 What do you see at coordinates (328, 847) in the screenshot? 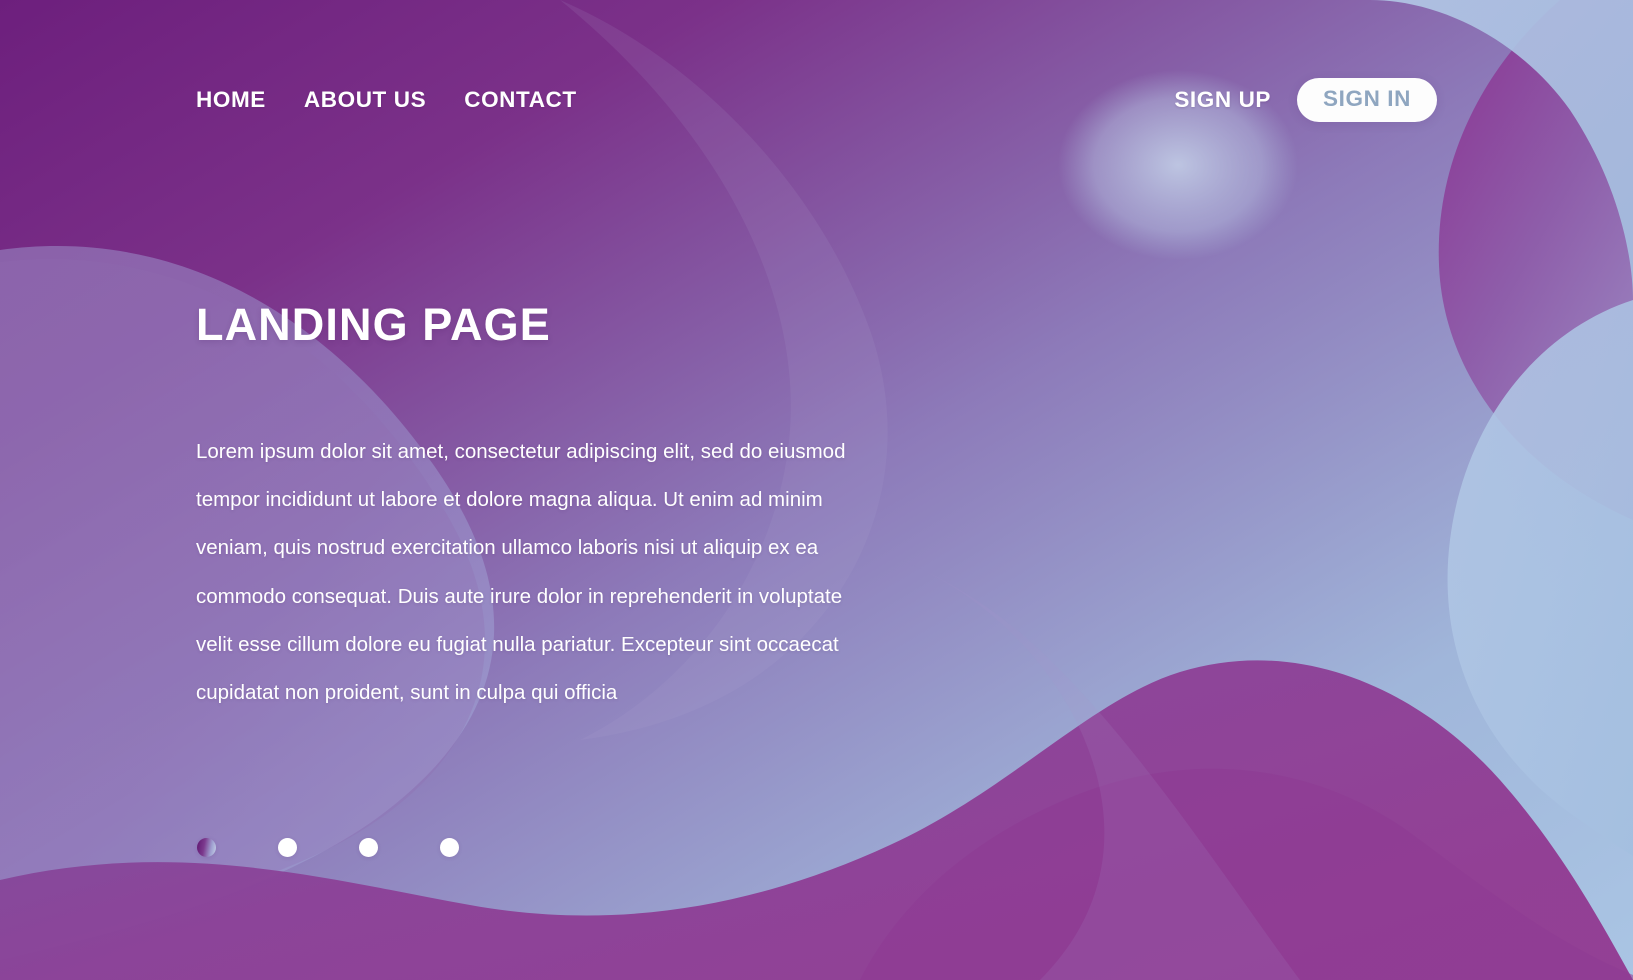
I see `carousel-dots` at bounding box center [328, 847].